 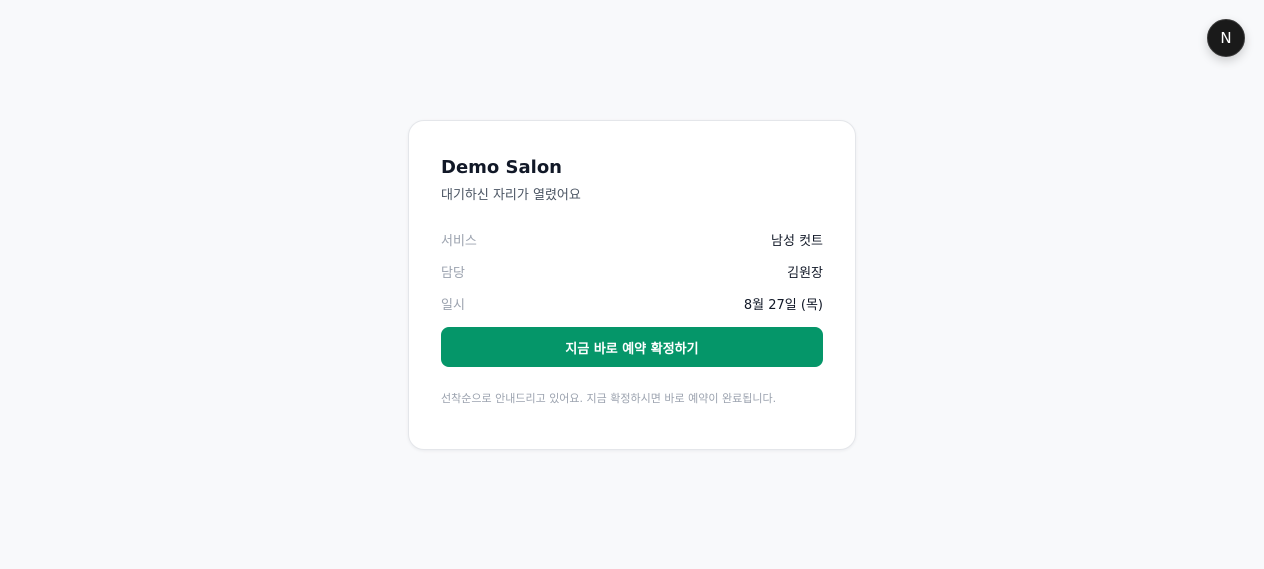 I want to click on nextjs-logo-icon: N, so click(x=1226, y=38).